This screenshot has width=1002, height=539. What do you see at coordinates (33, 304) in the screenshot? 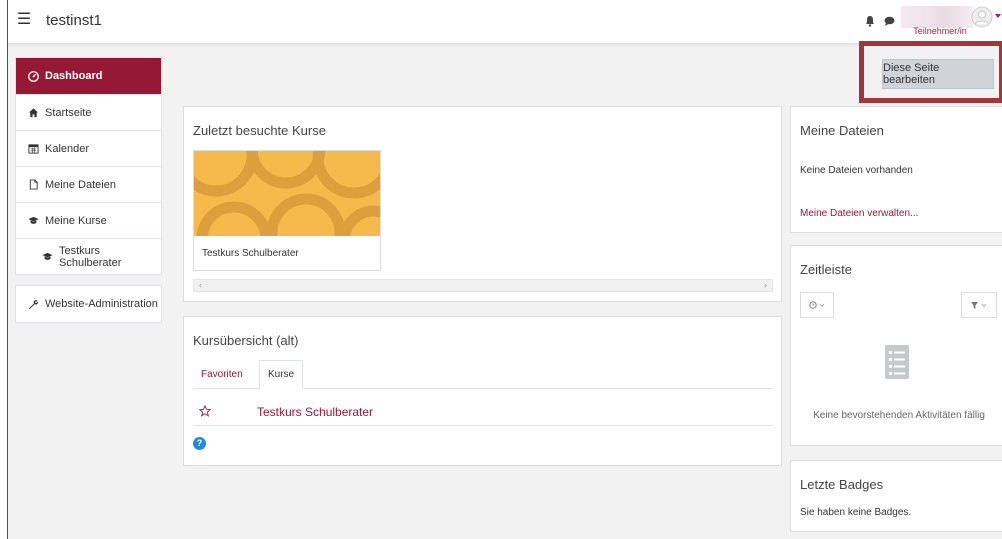
I see `wrench-icon` at bounding box center [33, 304].